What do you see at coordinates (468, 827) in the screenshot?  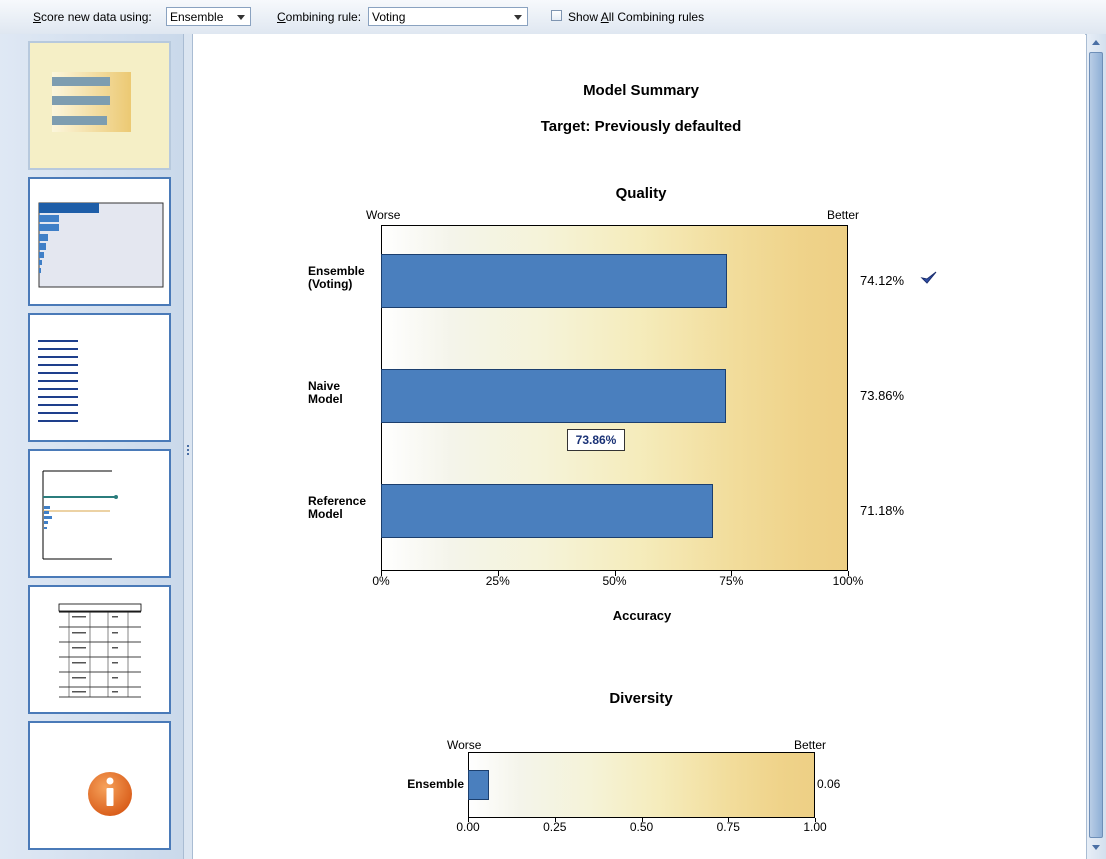 I see `diversity-tick-label: 0.00` at bounding box center [468, 827].